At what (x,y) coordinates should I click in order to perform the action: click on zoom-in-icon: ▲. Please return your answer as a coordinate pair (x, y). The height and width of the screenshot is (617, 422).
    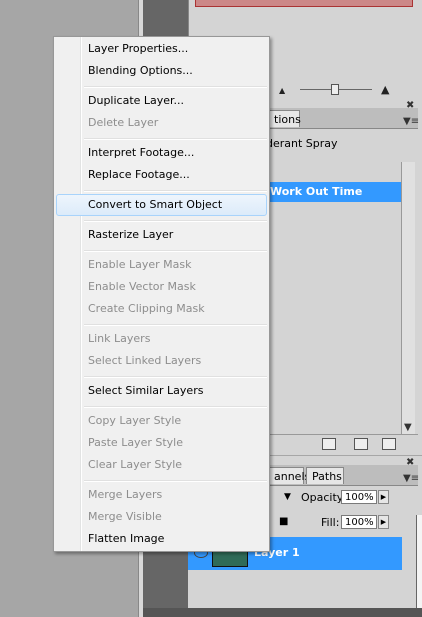
    Looking at the image, I should click on (385, 89).